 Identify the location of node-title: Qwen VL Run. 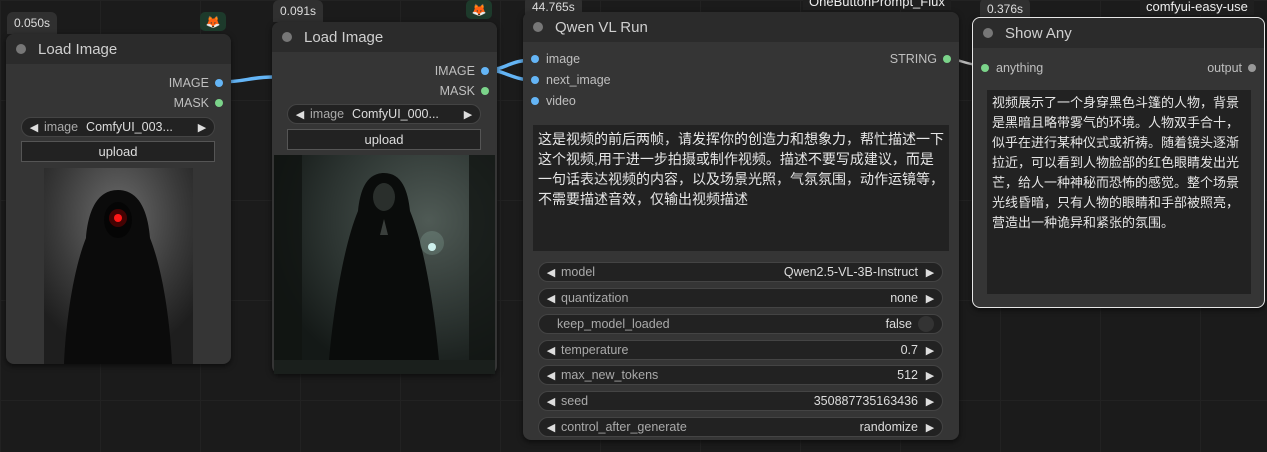
(741, 27).